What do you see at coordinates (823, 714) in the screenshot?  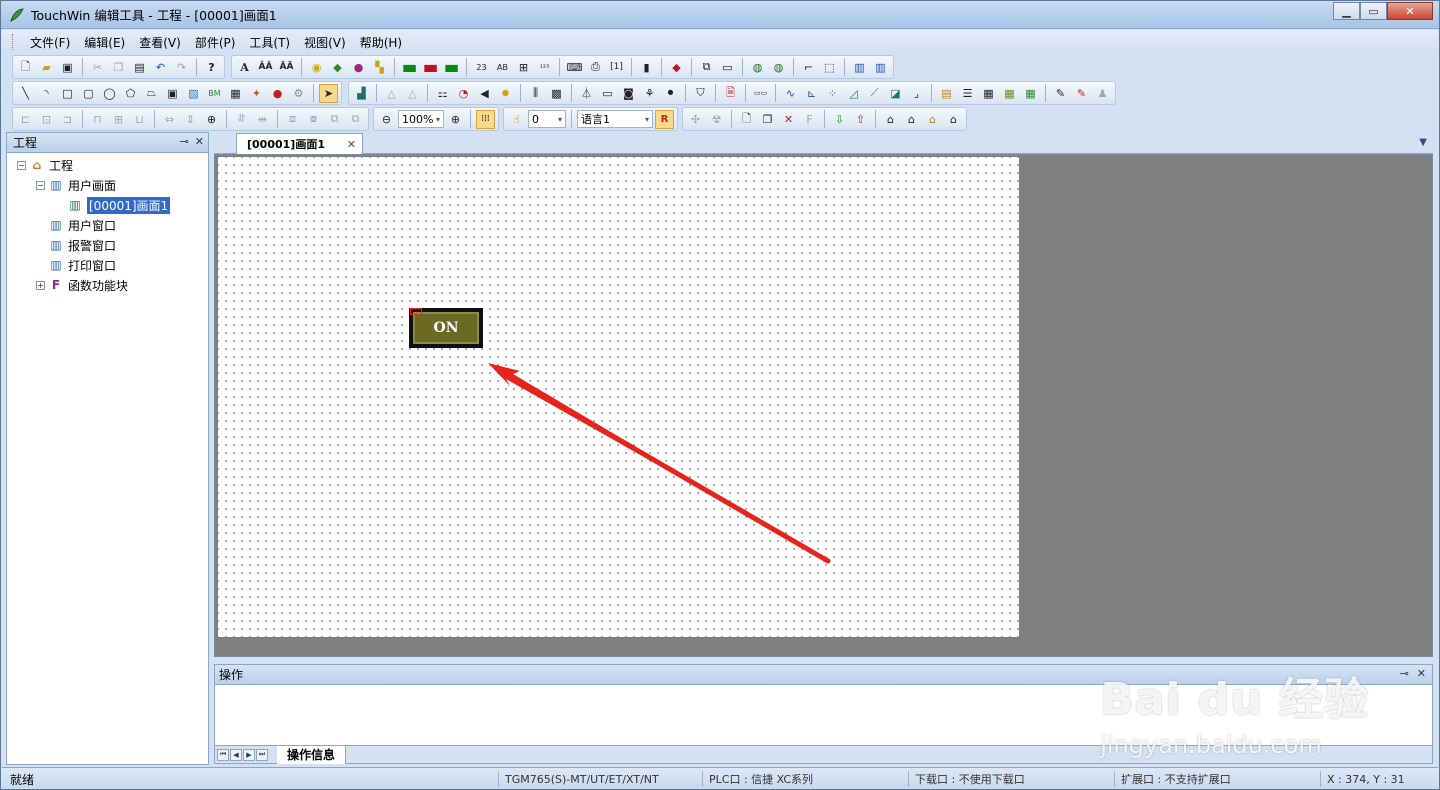 I see `output-panel: 操作 ⊸ ✕ ⏮ ◀ ▶ ⏭ 操作信息` at bounding box center [823, 714].